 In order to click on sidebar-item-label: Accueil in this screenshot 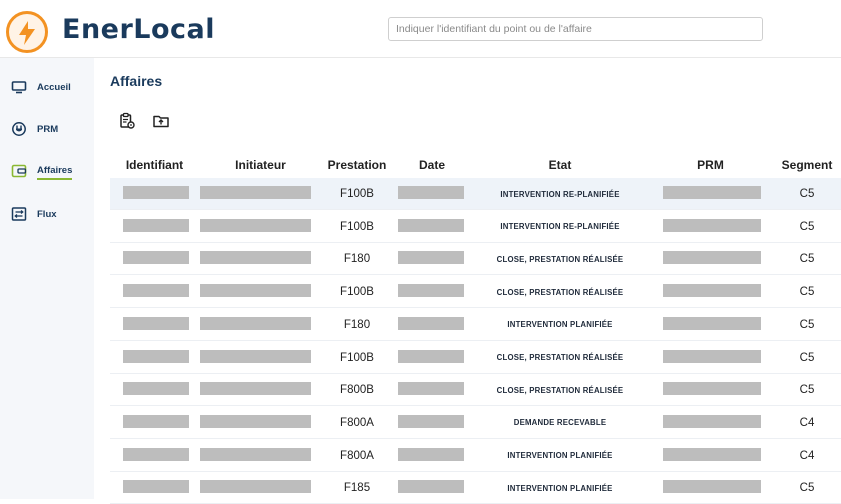, I will do `click(54, 87)`.